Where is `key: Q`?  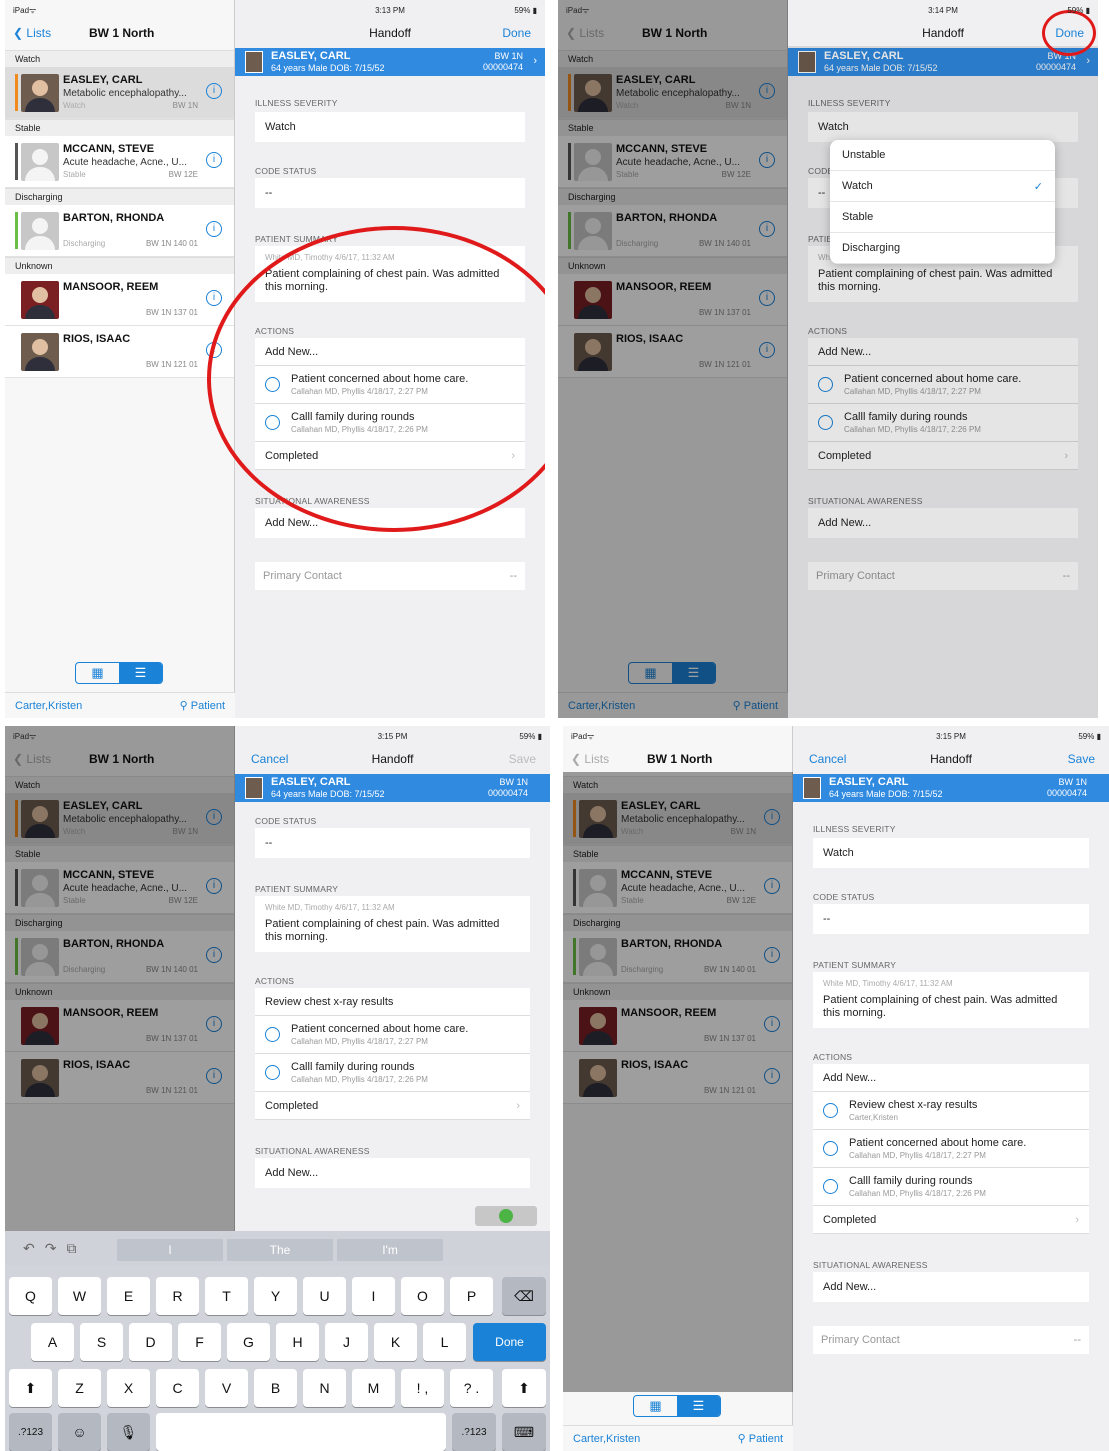
key: Q is located at coordinates (30, 1296).